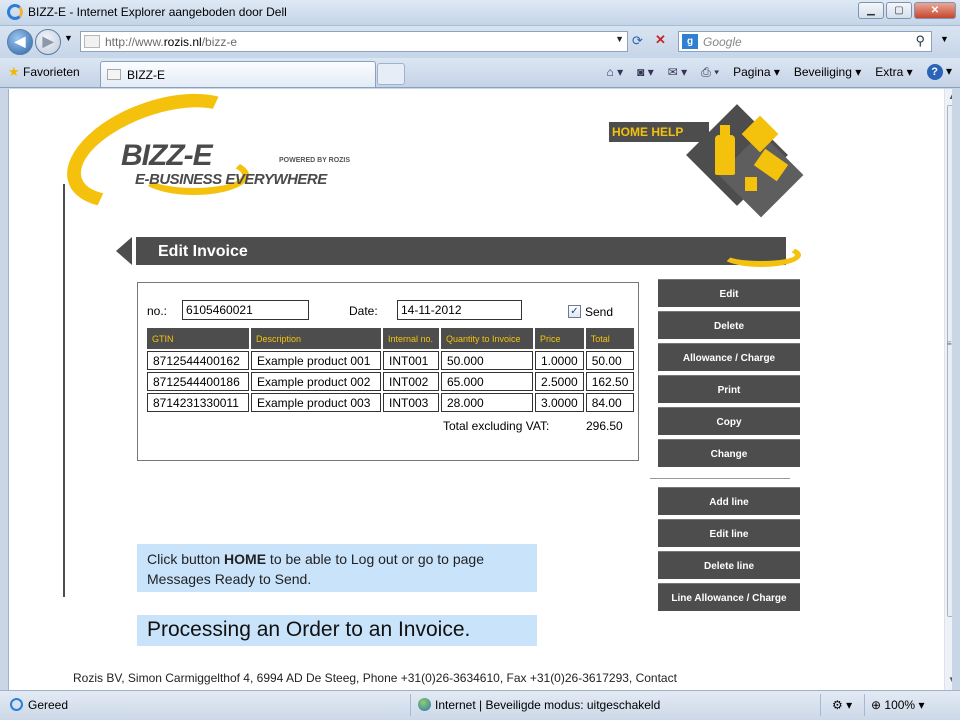 The width and height of the screenshot is (960, 720). Describe the element at coordinates (124, 251) in the screenshot. I see `back-arrow-icon` at that location.